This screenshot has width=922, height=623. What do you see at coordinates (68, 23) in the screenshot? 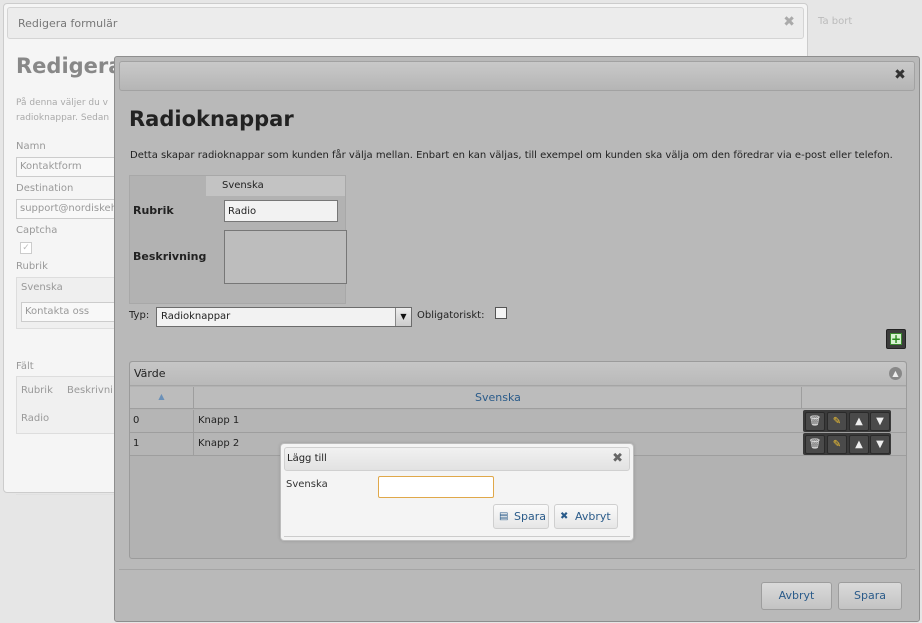
I see `background-title: Redigera formulär` at bounding box center [68, 23].